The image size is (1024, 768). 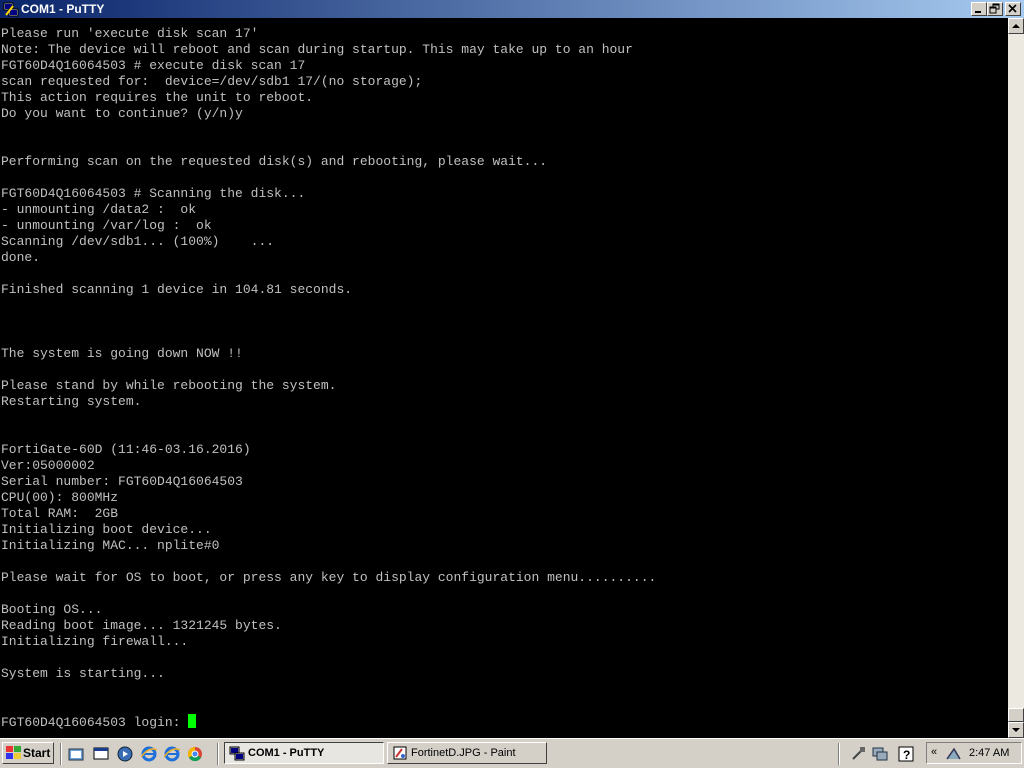 I want to click on terminal-line-text: Initializing MAC... nplite#0, so click(x=110, y=545).